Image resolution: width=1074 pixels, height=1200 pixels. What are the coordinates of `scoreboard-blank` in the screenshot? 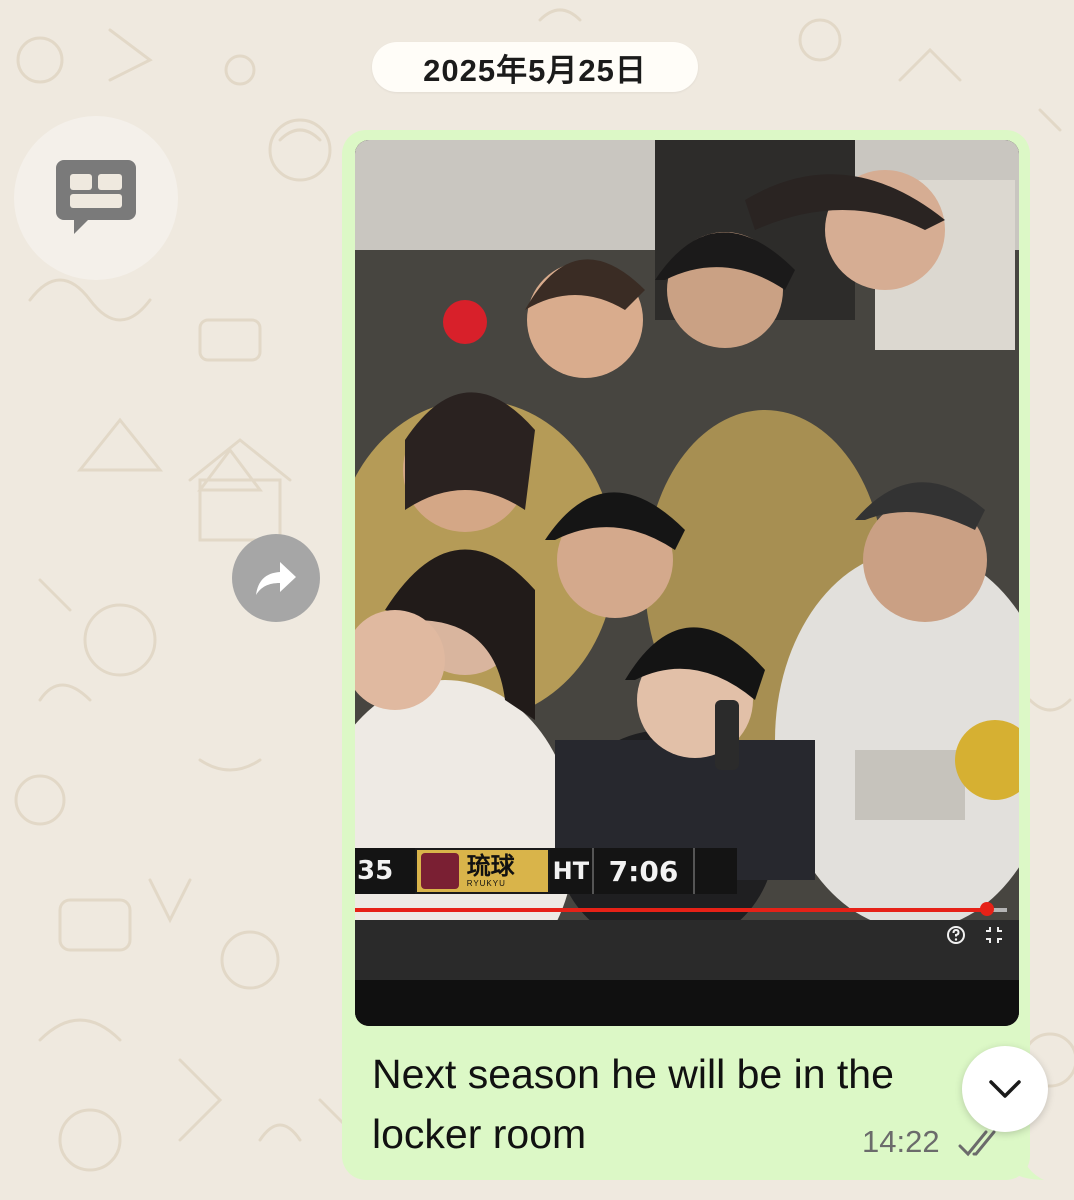 It's located at (715, 871).